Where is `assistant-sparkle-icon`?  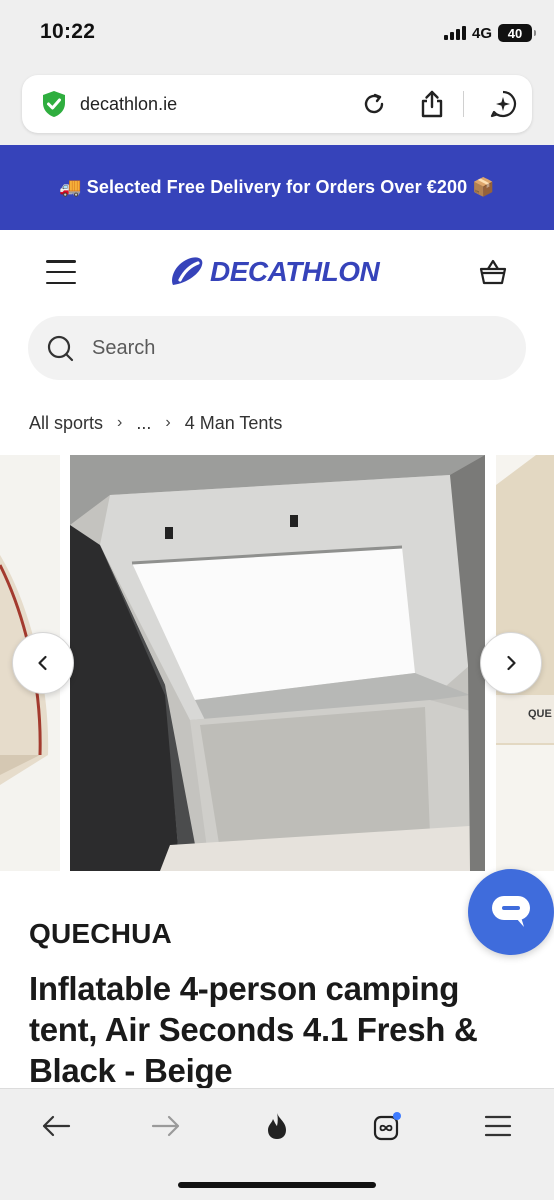
assistant-sparkle-icon is located at coordinates (503, 104).